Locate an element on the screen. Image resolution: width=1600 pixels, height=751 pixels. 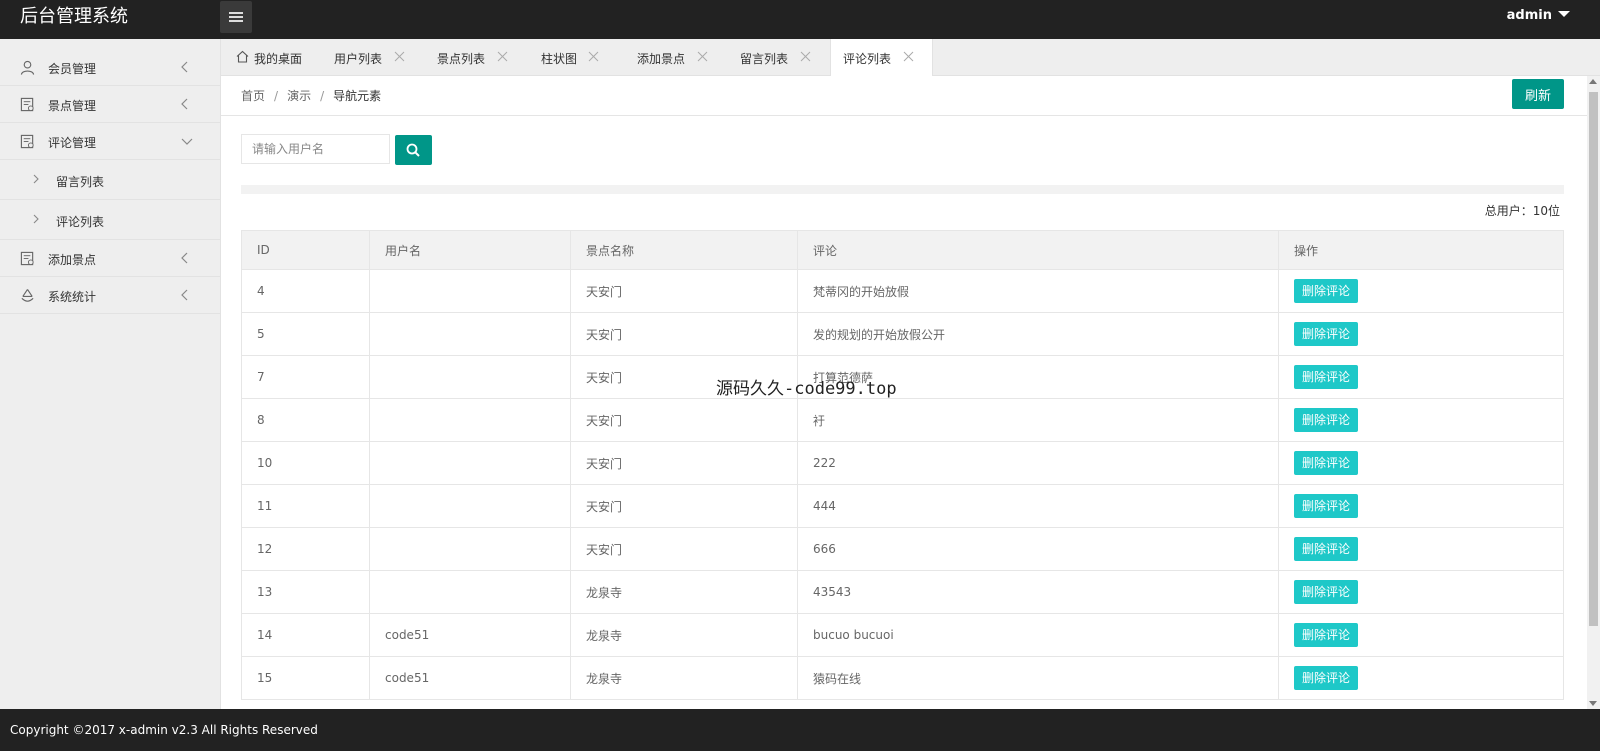
sidebar-item-comments: 评论管理 is located at coordinates (110, 141).